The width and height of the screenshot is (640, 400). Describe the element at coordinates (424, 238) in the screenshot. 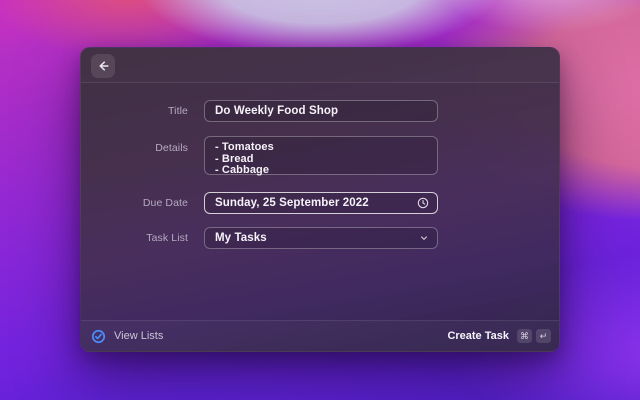

I see `chevron-down-icon` at that location.